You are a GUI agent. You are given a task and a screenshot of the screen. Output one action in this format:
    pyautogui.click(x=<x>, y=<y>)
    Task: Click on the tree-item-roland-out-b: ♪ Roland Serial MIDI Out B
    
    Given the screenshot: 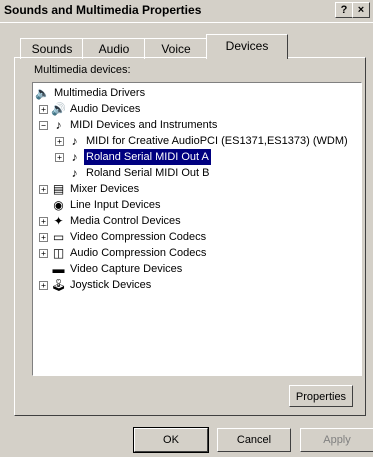 What is the action you would take?
    pyautogui.click(x=197, y=173)
    